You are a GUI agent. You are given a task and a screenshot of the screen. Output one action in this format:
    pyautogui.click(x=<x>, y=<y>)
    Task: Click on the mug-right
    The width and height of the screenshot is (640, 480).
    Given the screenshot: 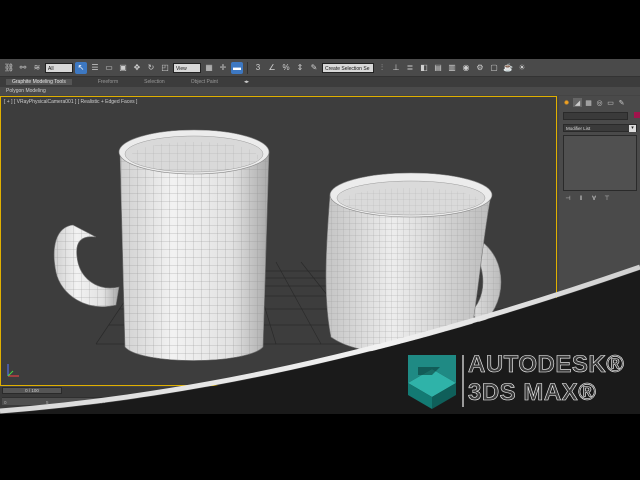 What is the action you would take?
    pyautogui.click(x=413, y=263)
    